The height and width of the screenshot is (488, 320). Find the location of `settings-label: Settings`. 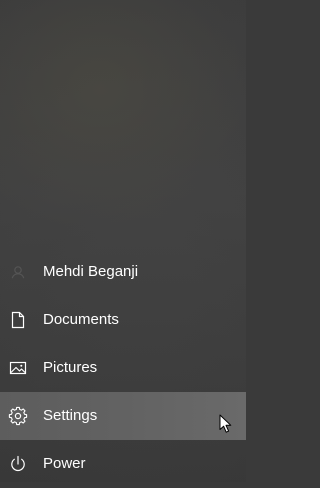

settings-label: Settings is located at coordinates (70, 415).